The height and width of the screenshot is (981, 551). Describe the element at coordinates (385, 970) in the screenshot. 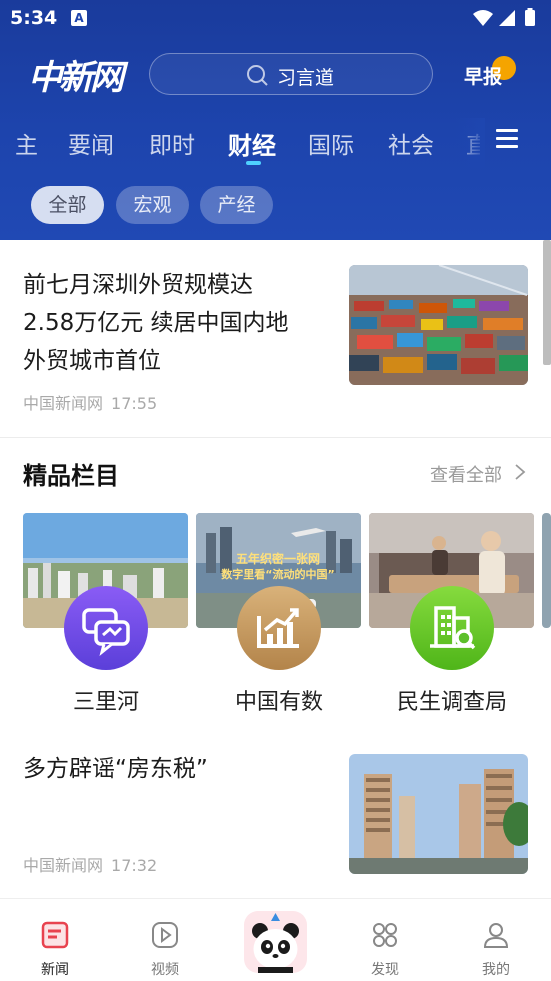

I see `nav-label: 发现` at that location.